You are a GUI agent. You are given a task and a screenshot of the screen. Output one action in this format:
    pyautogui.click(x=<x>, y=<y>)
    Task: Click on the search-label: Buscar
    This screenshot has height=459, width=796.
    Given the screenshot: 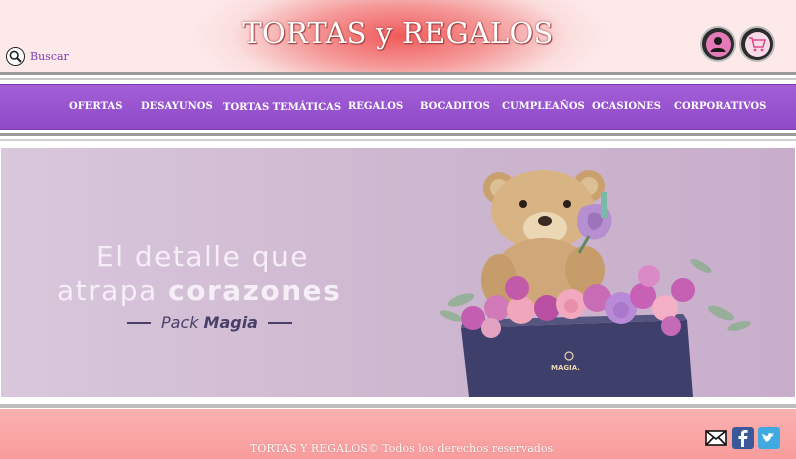 What is the action you would take?
    pyautogui.click(x=49, y=56)
    